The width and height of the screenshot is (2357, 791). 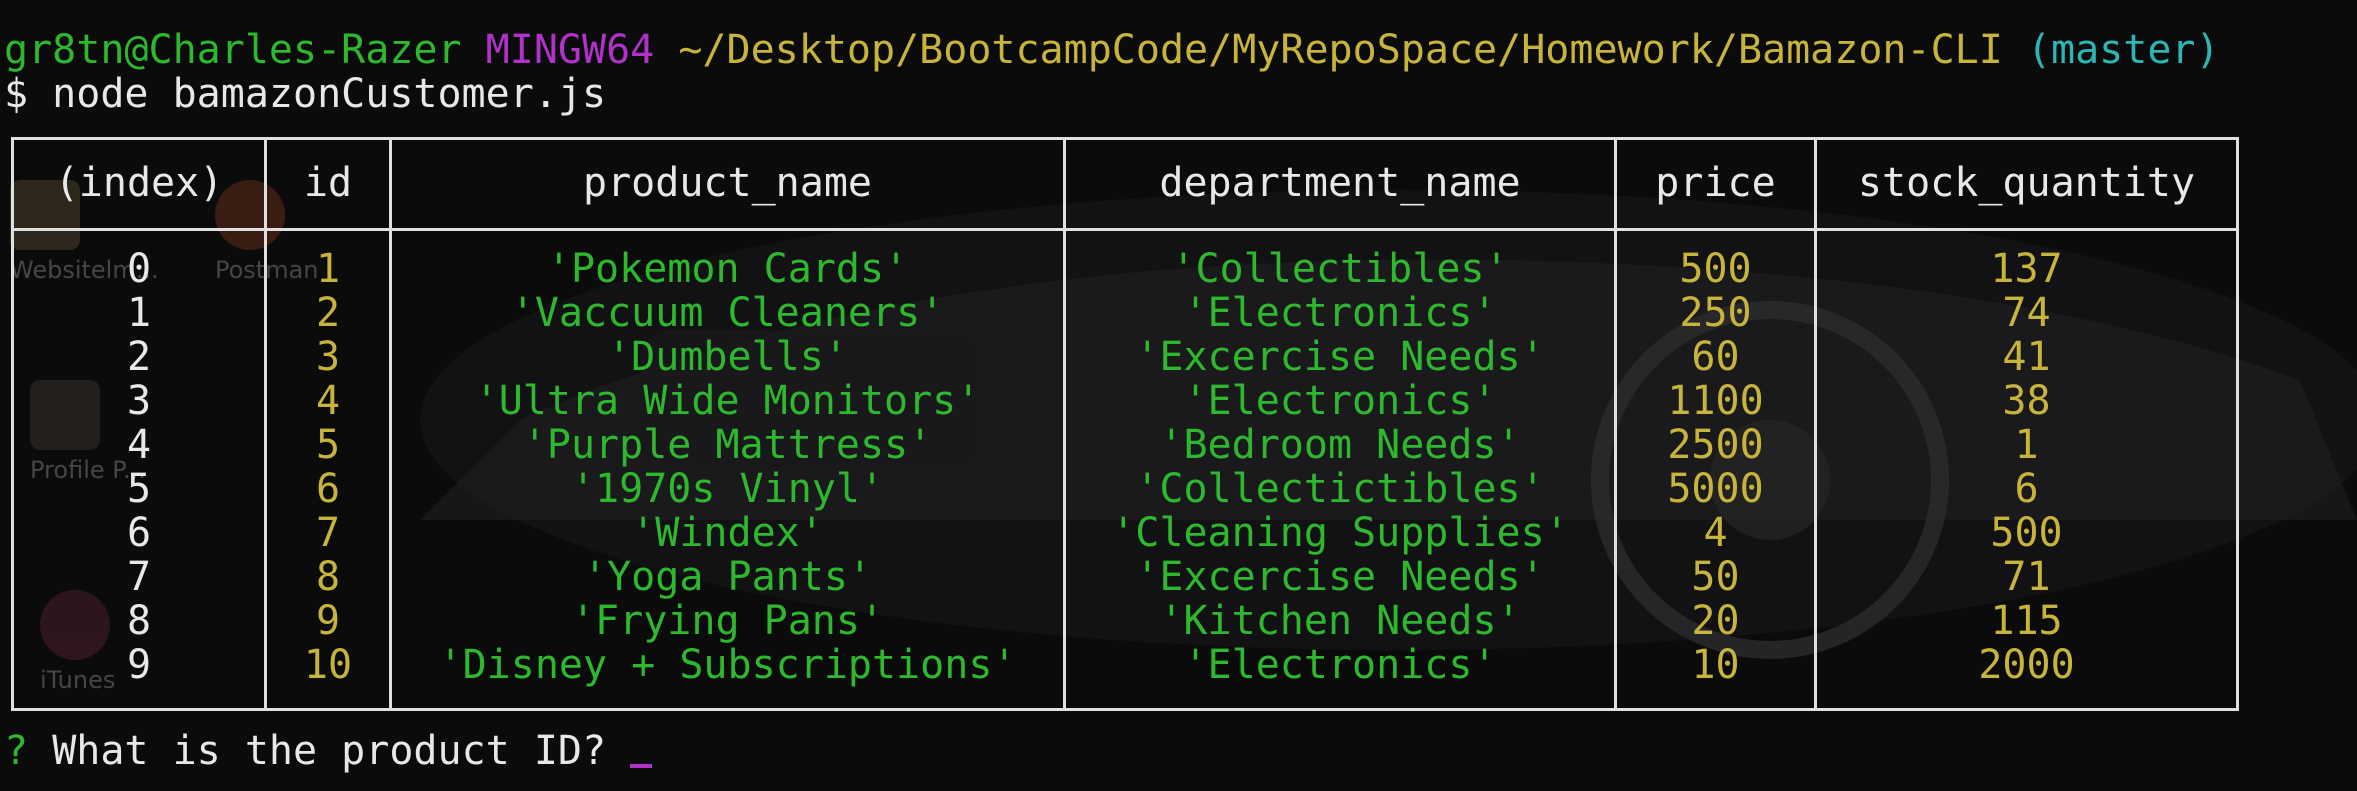 What do you see at coordinates (1715, 401) in the screenshot?
I see `table-cell: 1100` at bounding box center [1715, 401].